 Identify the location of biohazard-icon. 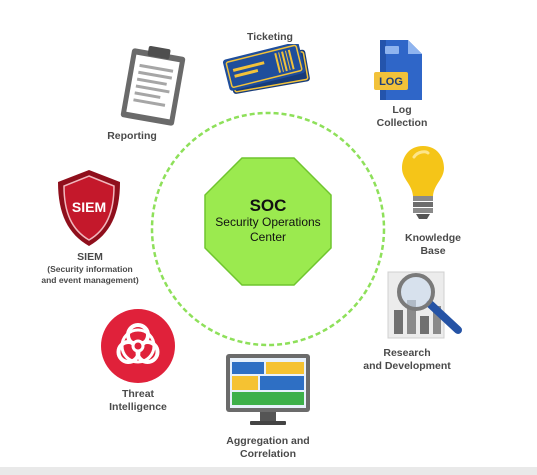
(138, 346).